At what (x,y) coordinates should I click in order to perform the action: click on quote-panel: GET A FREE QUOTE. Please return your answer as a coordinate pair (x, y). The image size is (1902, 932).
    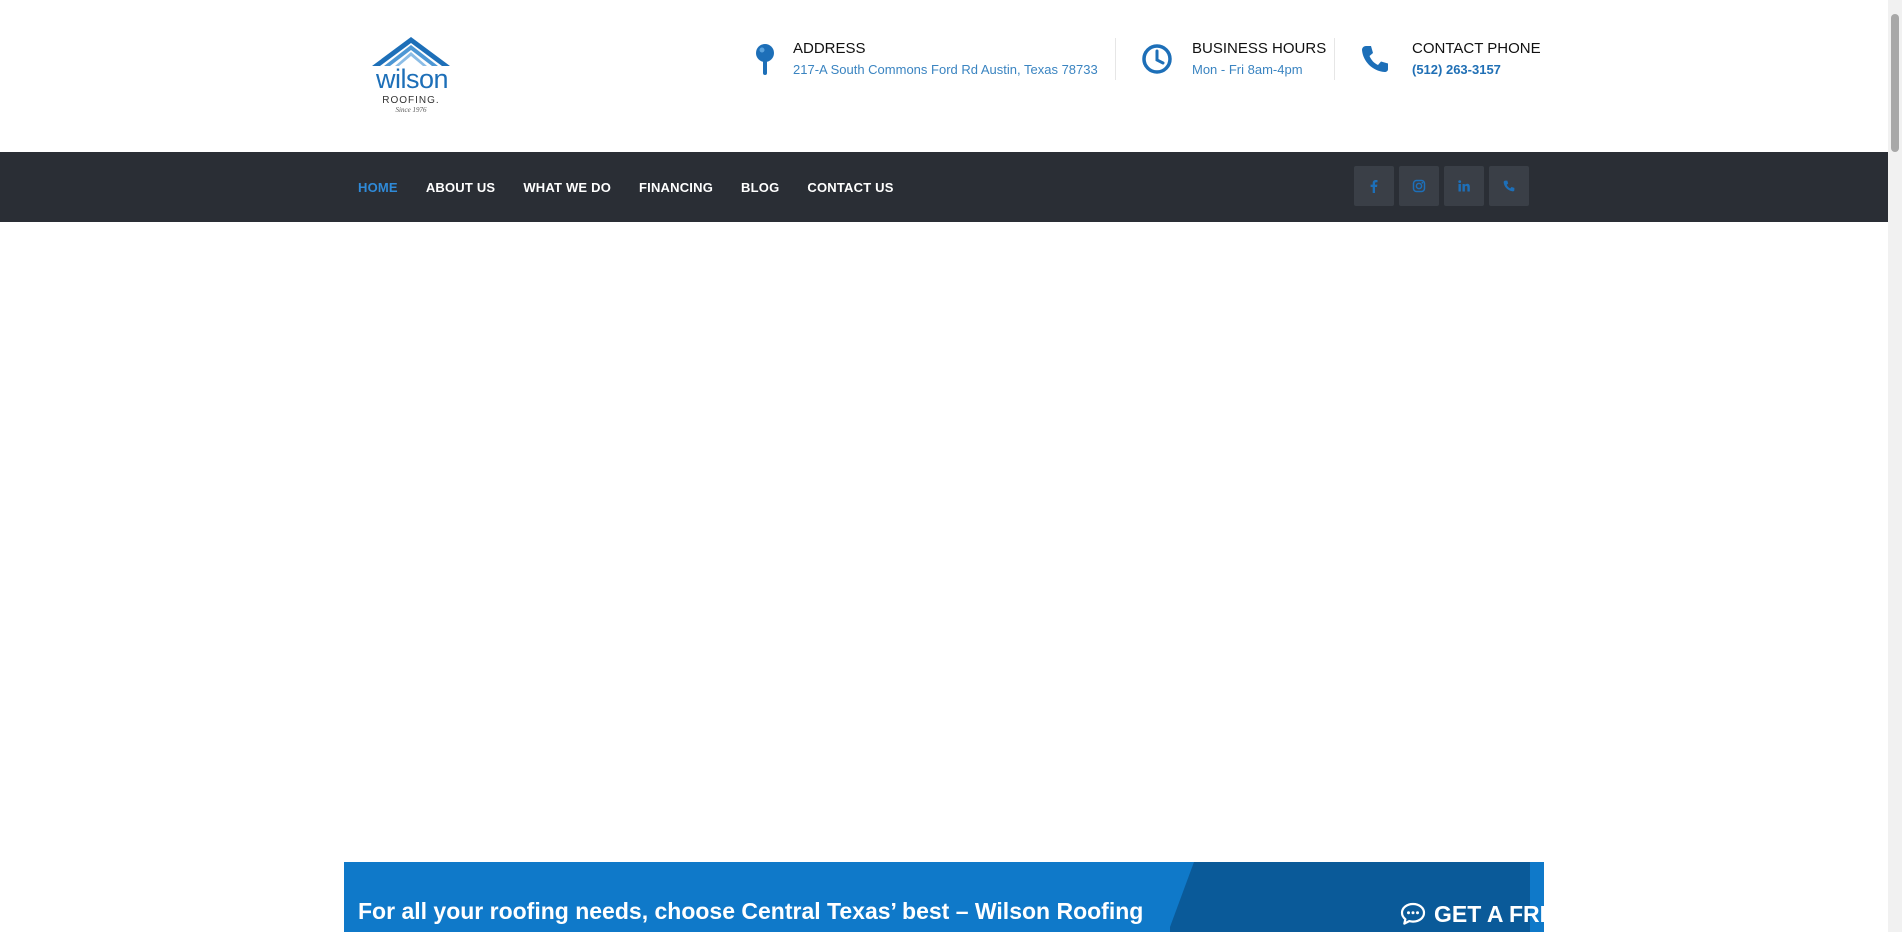
    Looking at the image, I should click on (1357, 897).